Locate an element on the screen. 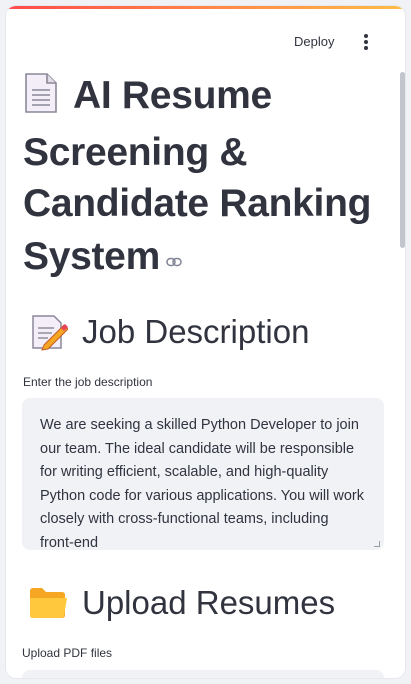  memo-pencil-icon is located at coordinates (49, 332).